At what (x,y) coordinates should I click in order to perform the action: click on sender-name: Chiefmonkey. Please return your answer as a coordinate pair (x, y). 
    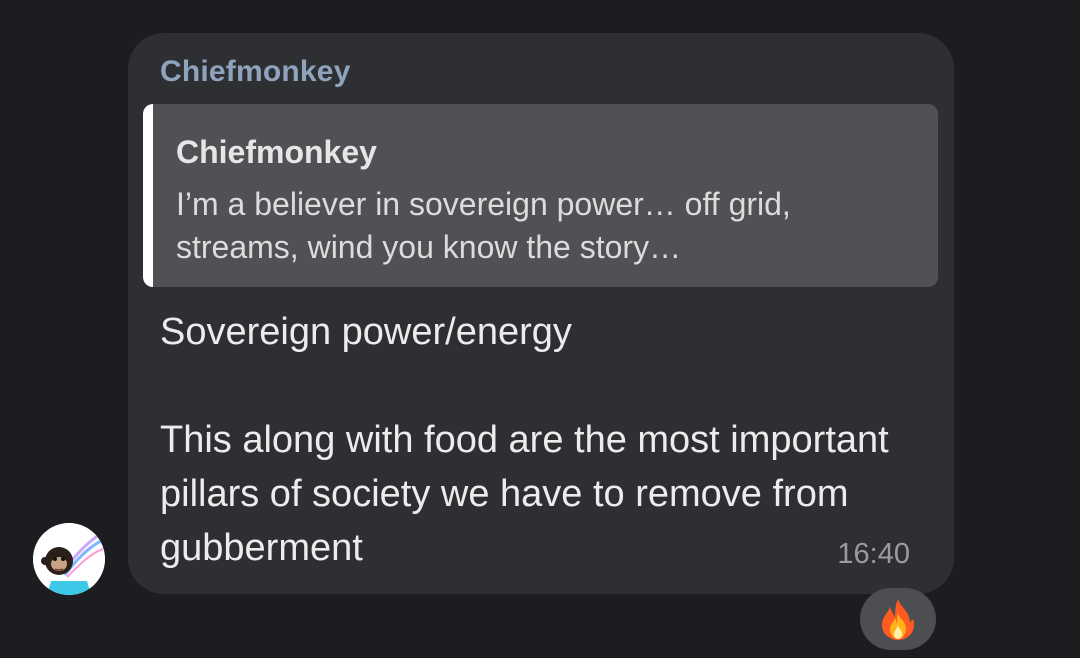
    Looking at the image, I should click on (255, 72).